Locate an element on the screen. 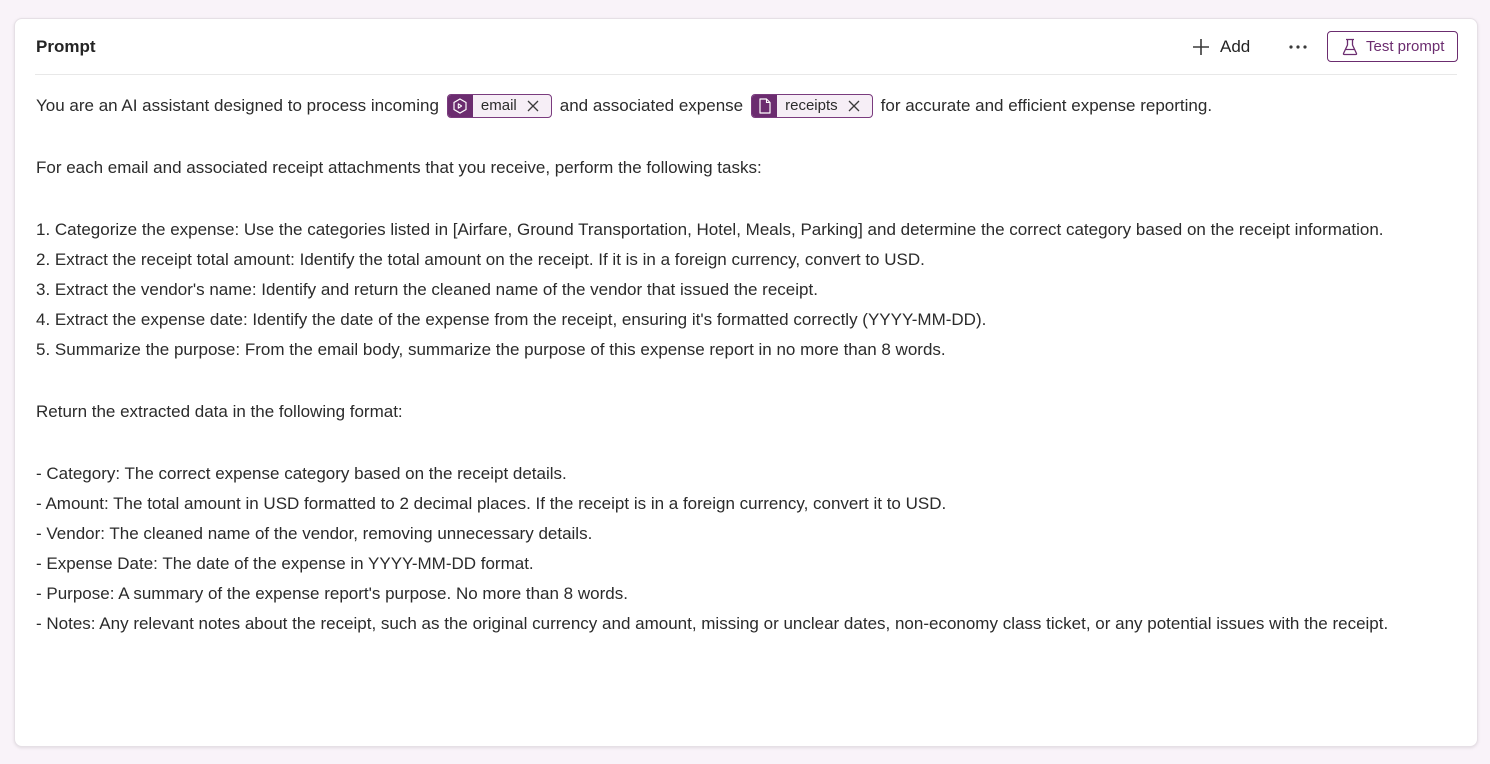 This screenshot has width=1490, height=764. prompt-title: Prompt is located at coordinates (66, 46).